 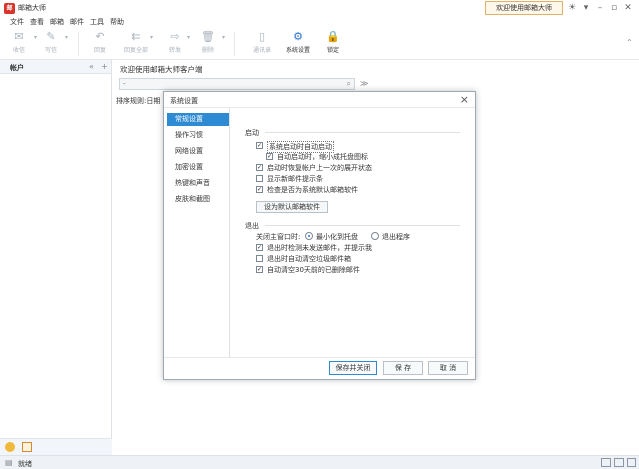 I want to click on exit-section-label: 退出, so click(x=252, y=226).